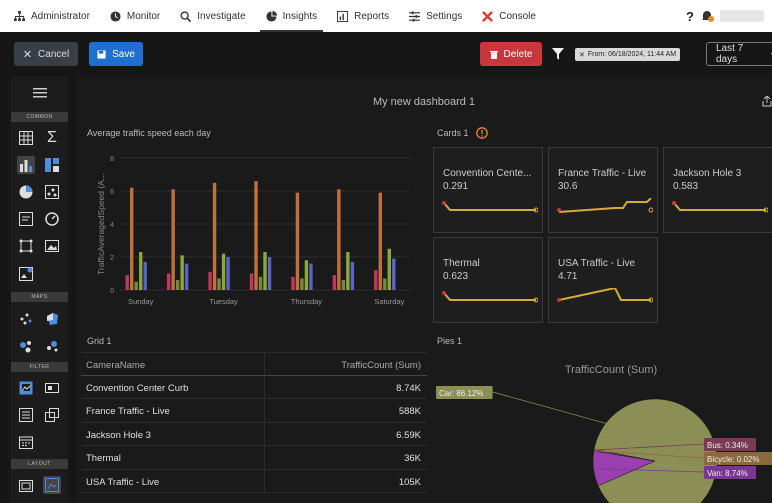 The image size is (772, 503). I want to click on heat-map-icon, so click(52, 346).